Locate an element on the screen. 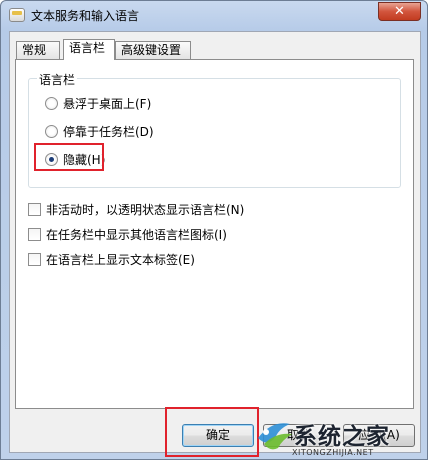 This screenshot has height=462, width=430. apply-button-label: 应用(A) is located at coordinates (379, 435).